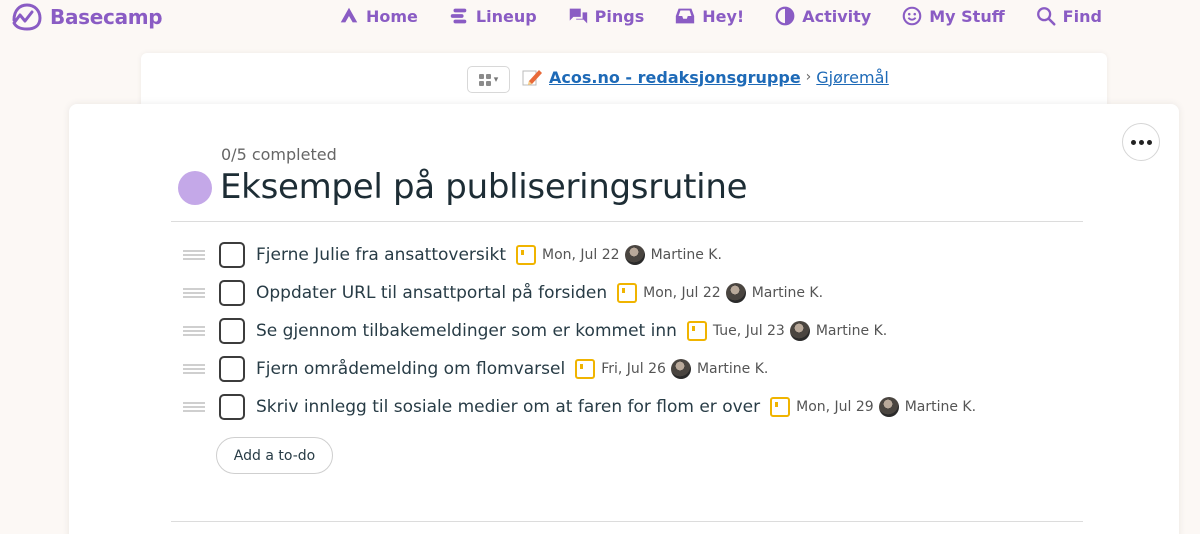 Image resolution: width=1200 pixels, height=534 pixels. Describe the element at coordinates (496, 79) in the screenshot. I see `chevron-down-icon: ▾` at that location.